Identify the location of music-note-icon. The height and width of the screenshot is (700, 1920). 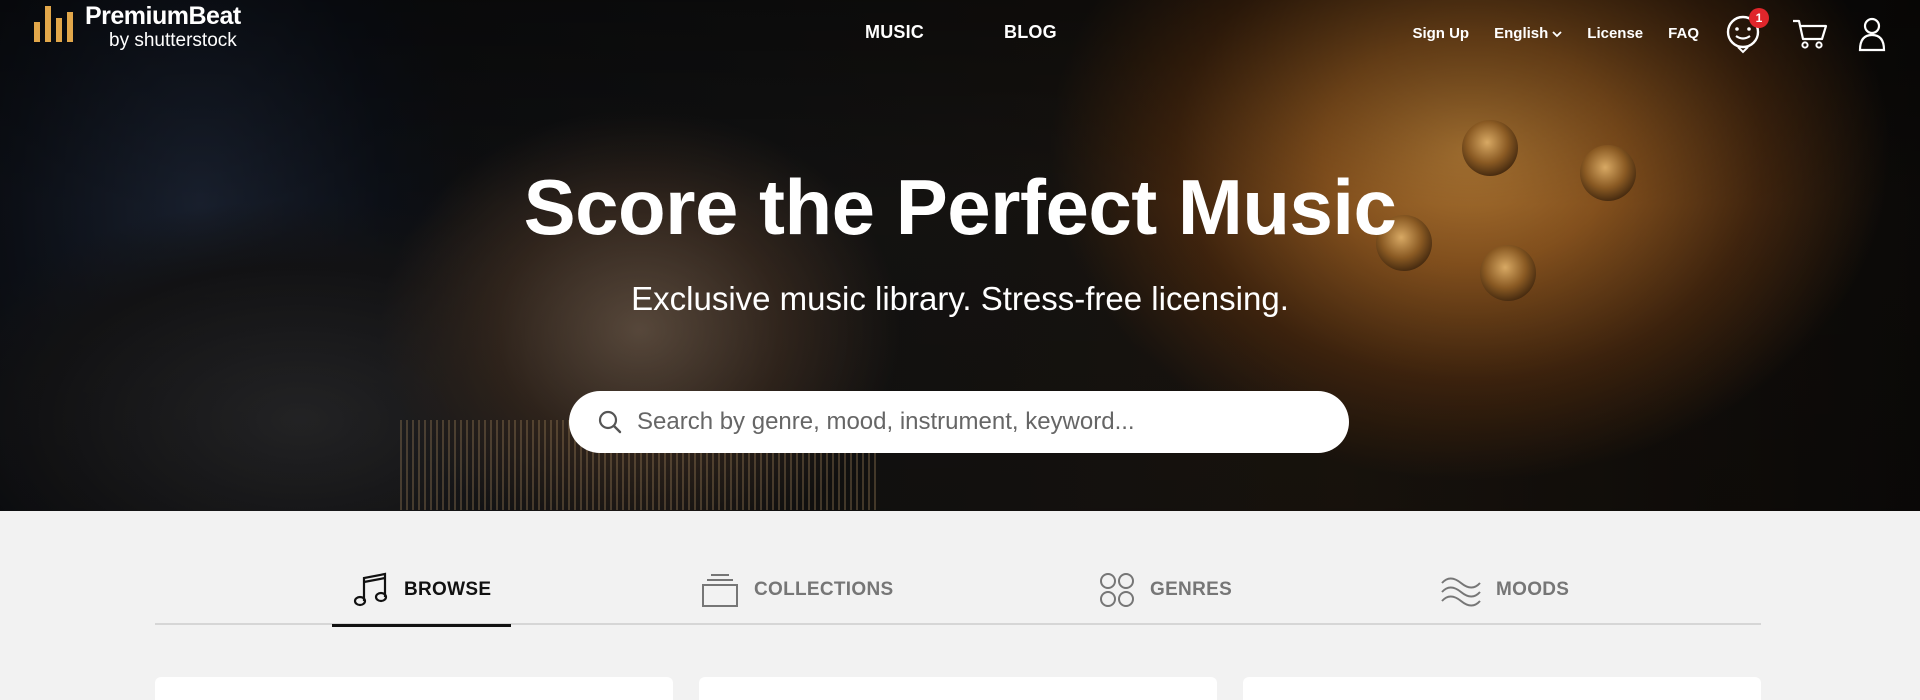
(370, 589).